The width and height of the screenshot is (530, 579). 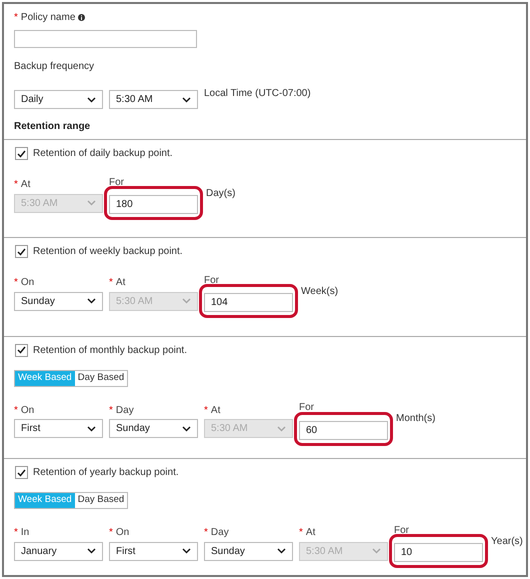 I want to click on dropdown: 5:30 AM, so click(x=153, y=99).